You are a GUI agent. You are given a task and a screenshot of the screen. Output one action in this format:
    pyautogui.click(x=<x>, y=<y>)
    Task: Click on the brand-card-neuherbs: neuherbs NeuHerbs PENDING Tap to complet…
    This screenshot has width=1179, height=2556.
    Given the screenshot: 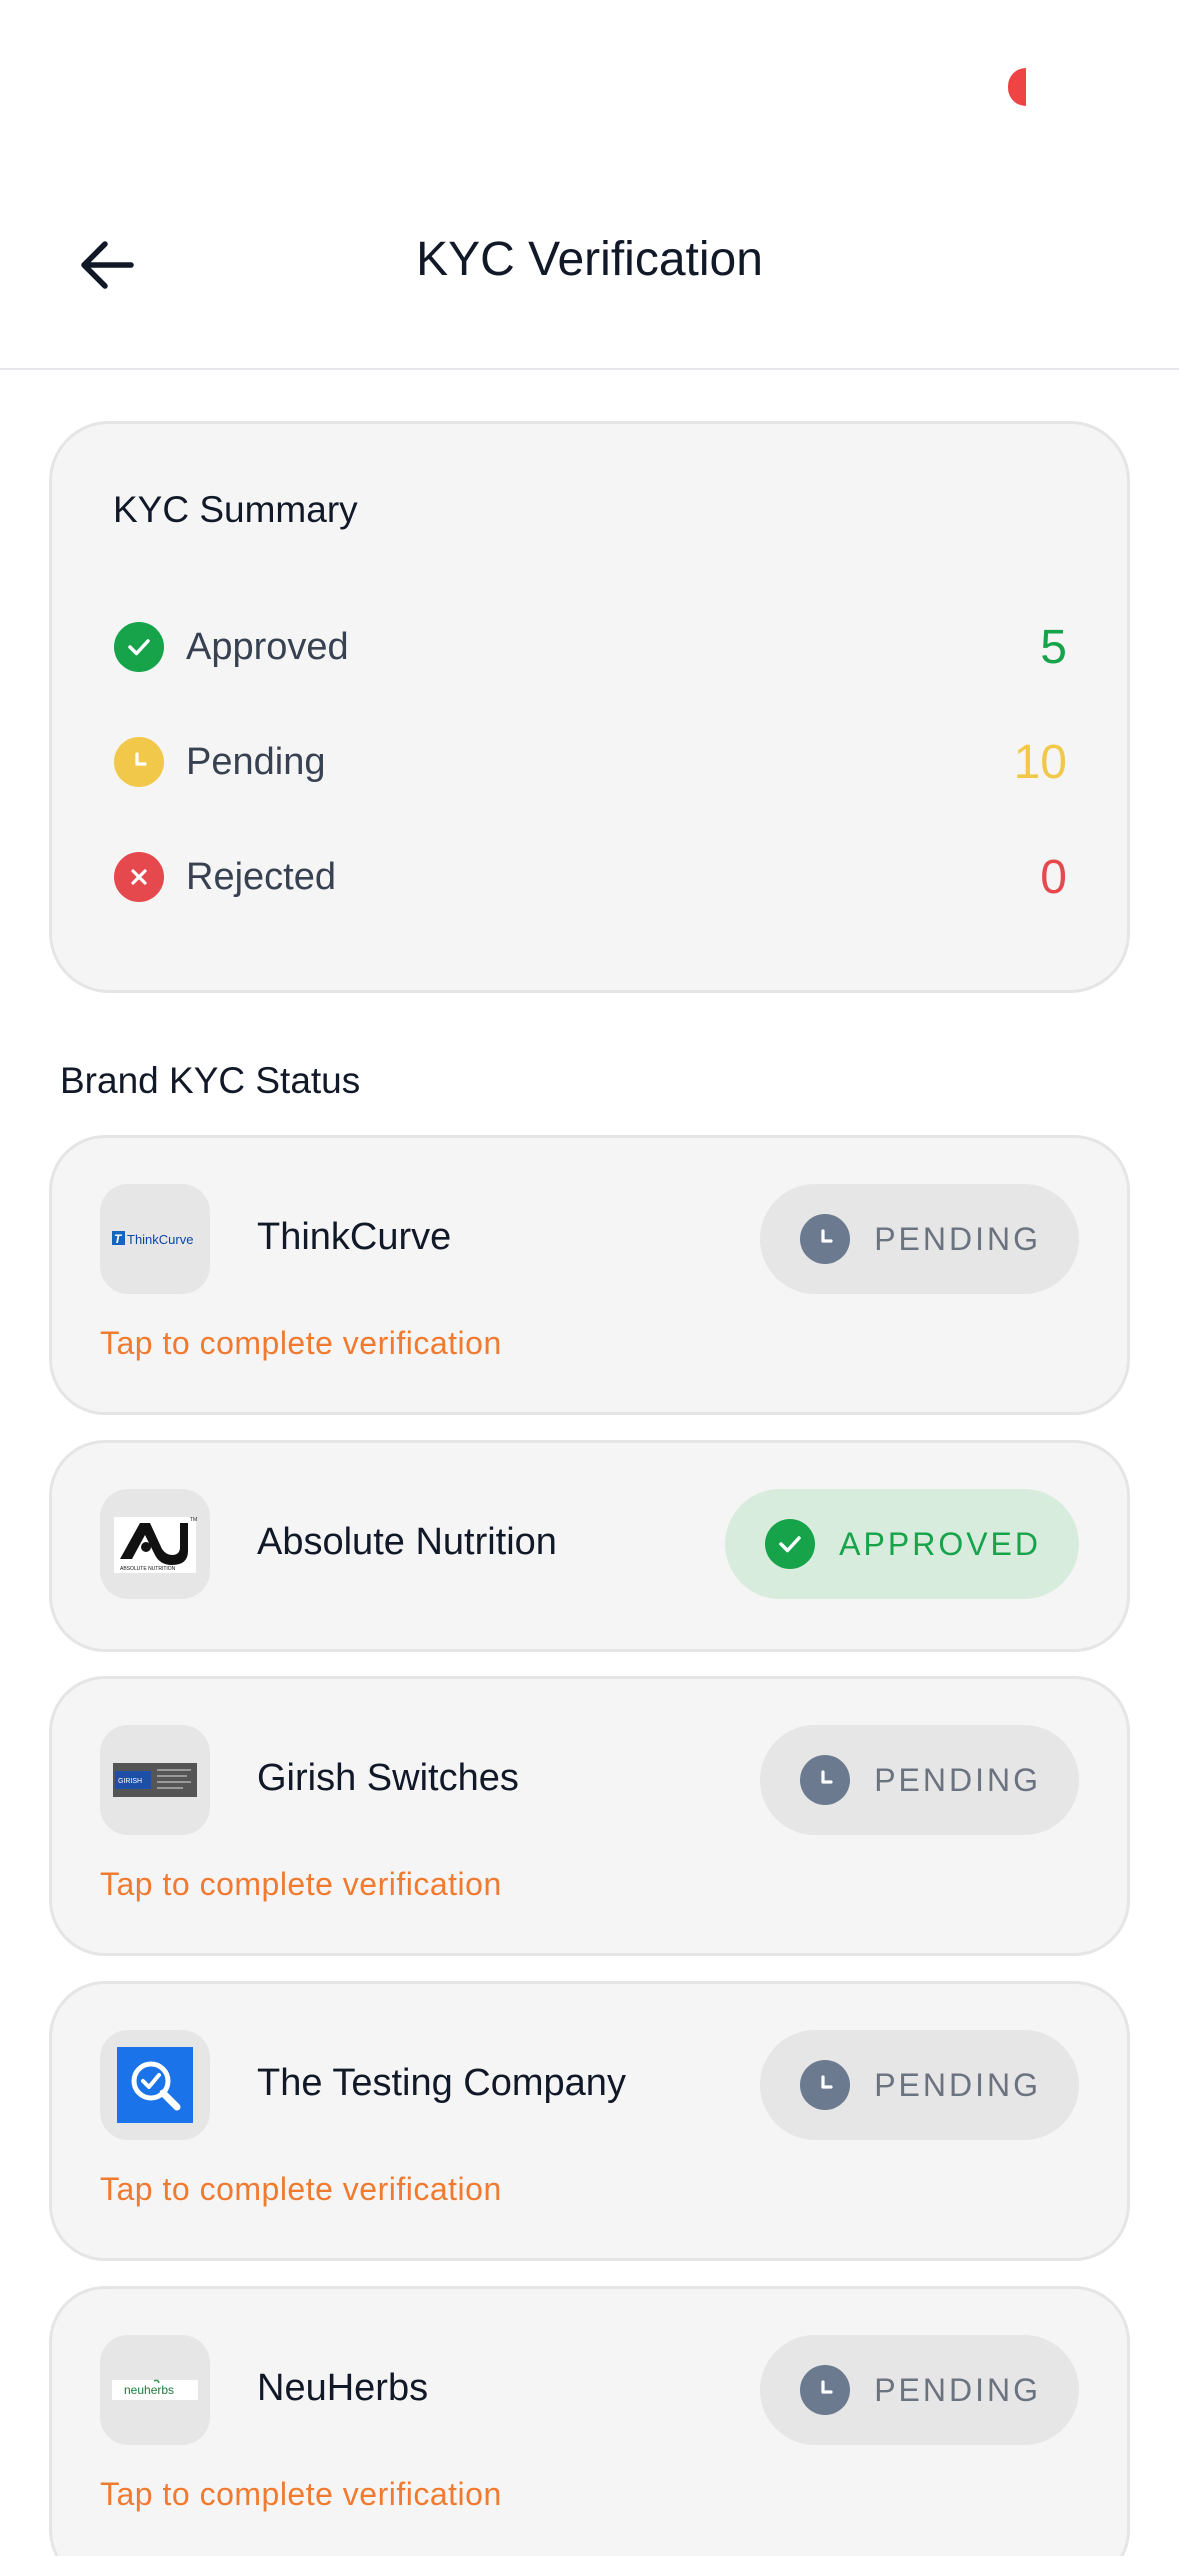 What is the action you would take?
    pyautogui.click(x=589, y=2421)
    